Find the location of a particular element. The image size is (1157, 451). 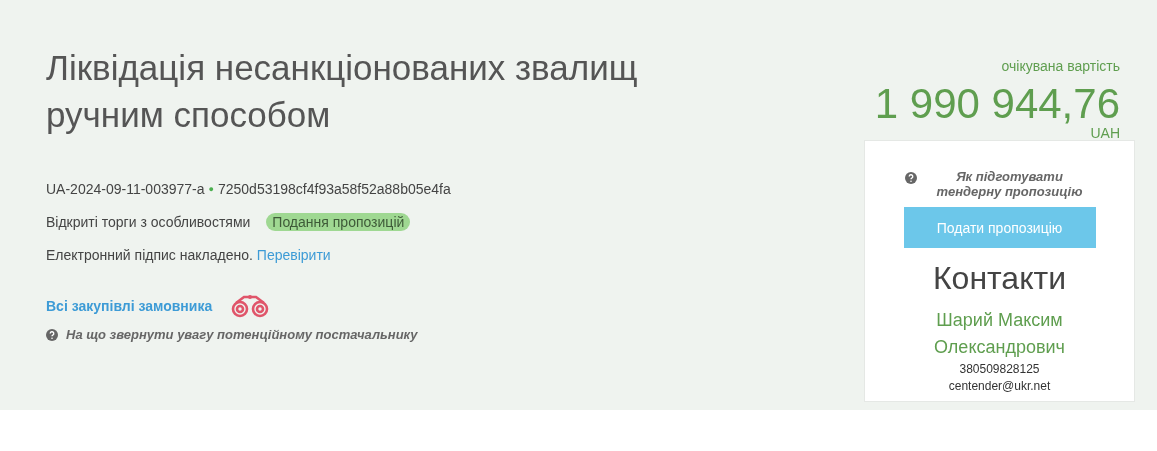

tender-id: UA-2024-09-11-003977-a is located at coordinates (125, 188).